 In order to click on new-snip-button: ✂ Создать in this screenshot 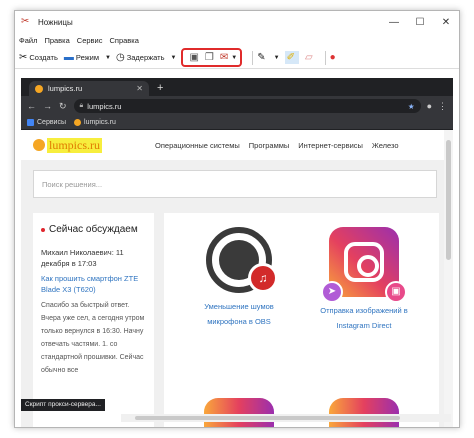, I will do `click(38, 57)`.